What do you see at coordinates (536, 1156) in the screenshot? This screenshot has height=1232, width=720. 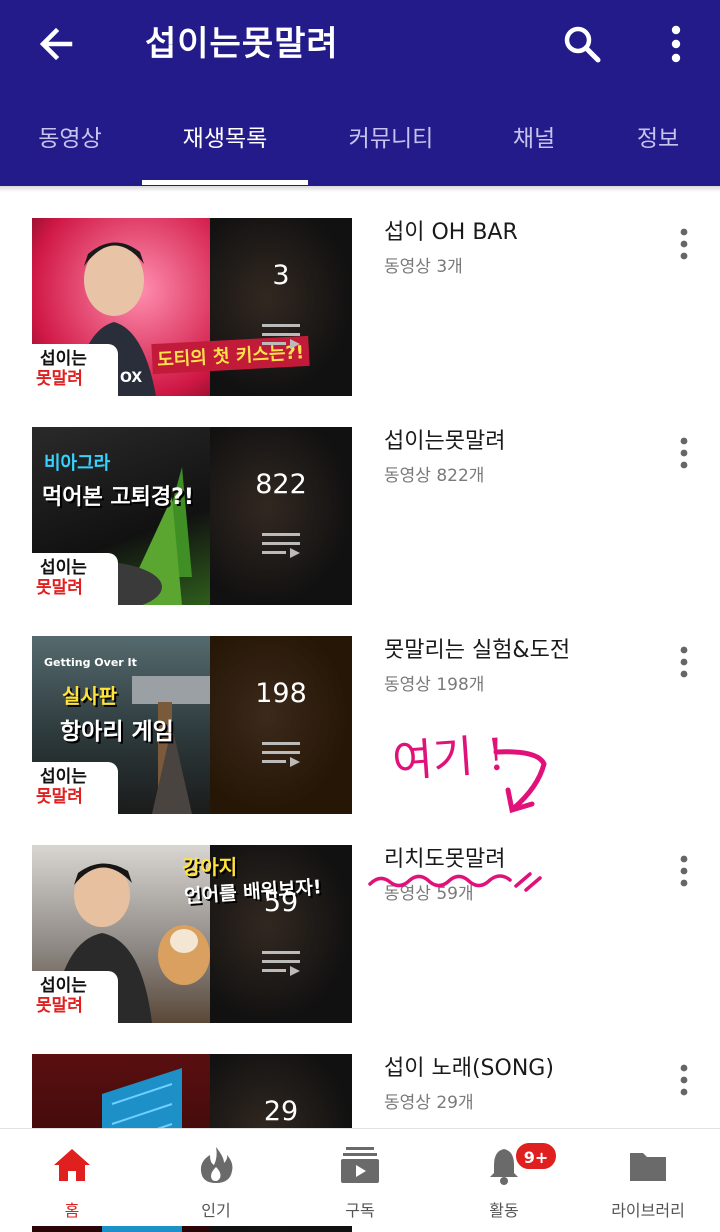 I see `notification-badge: 9+` at bounding box center [536, 1156].